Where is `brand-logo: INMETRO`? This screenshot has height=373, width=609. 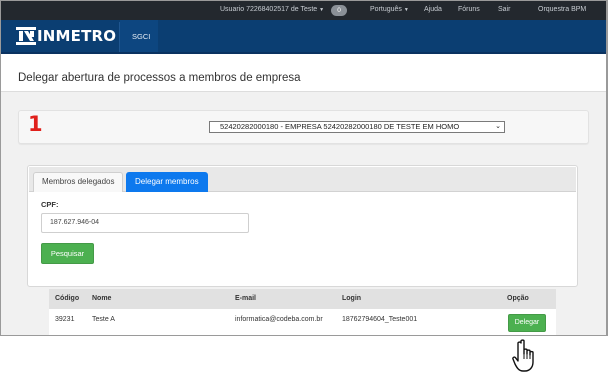
brand-logo: INMETRO is located at coordinates (60, 36).